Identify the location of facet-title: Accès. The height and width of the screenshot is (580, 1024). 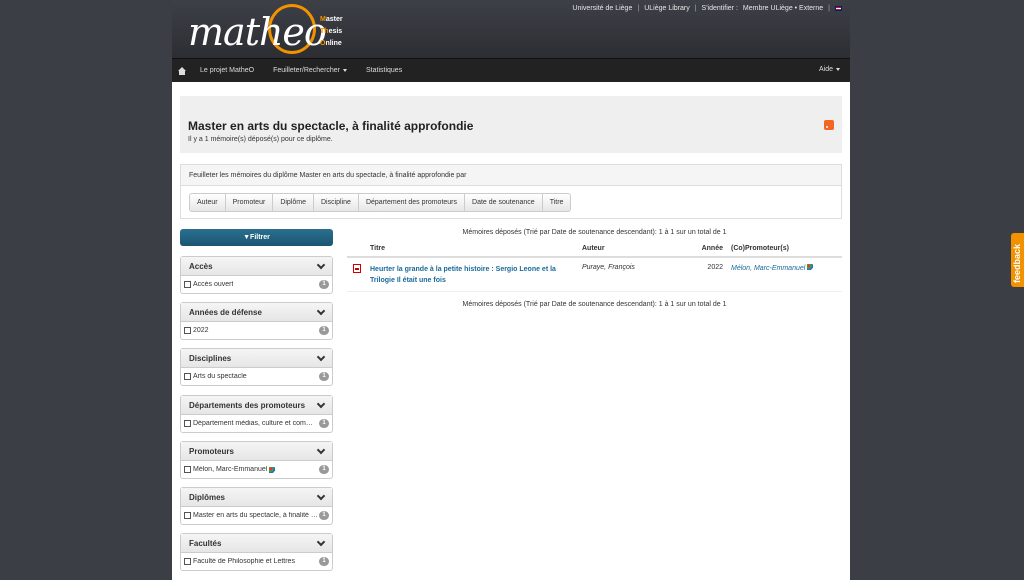
(201, 266).